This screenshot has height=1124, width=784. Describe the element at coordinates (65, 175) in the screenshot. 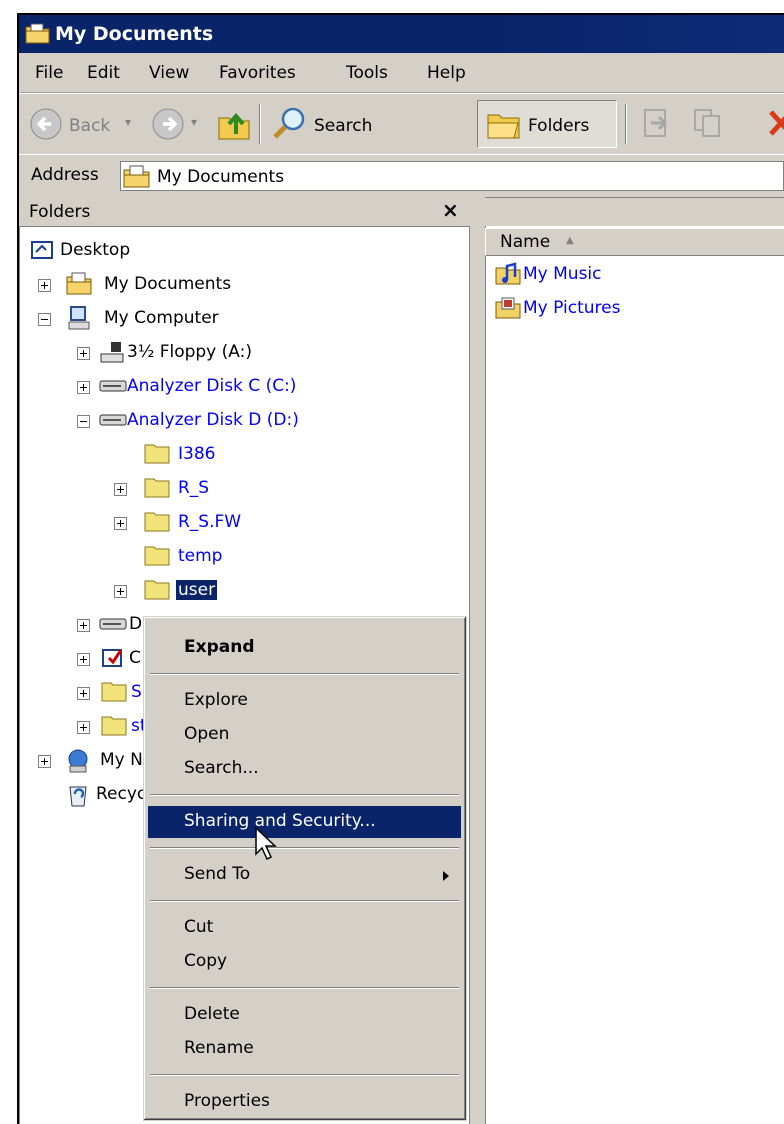

I see `address-label: Address` at that location.